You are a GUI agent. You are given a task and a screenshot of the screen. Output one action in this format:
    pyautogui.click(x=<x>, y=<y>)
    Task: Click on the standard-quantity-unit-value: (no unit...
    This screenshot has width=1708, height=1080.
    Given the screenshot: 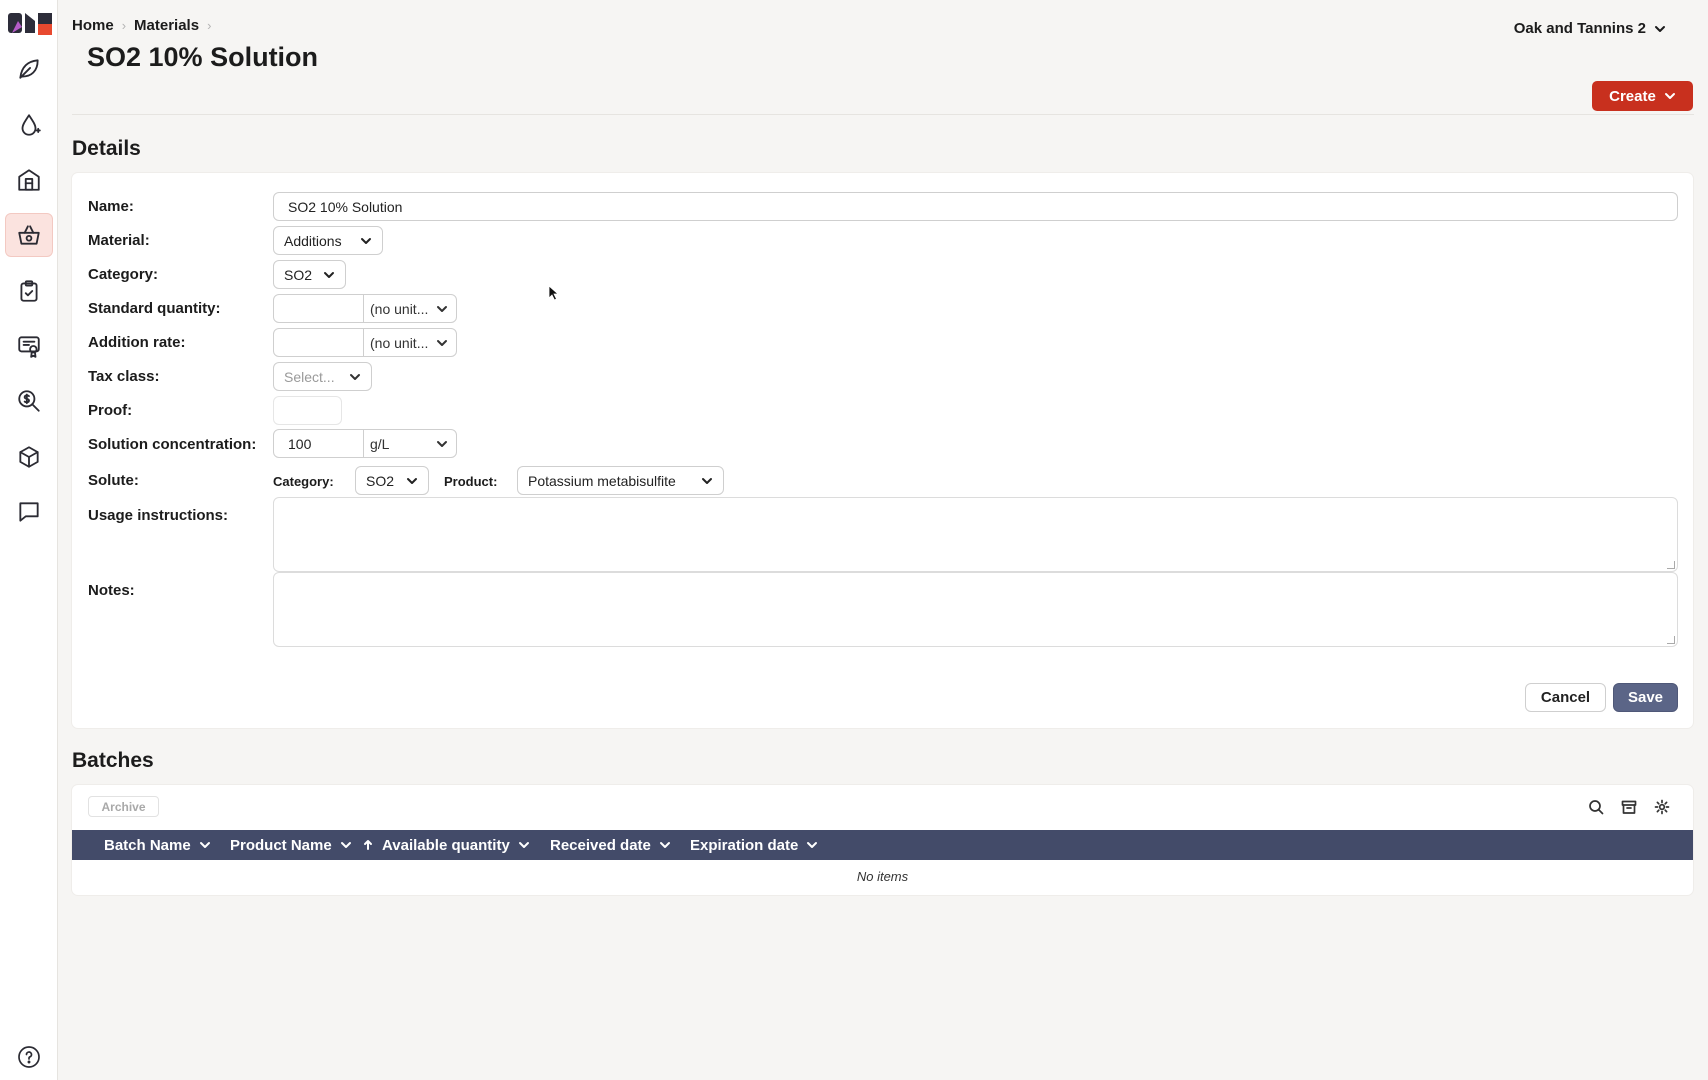 What is the action you would take?
    pyautogui.click(x=399, y=308)
    